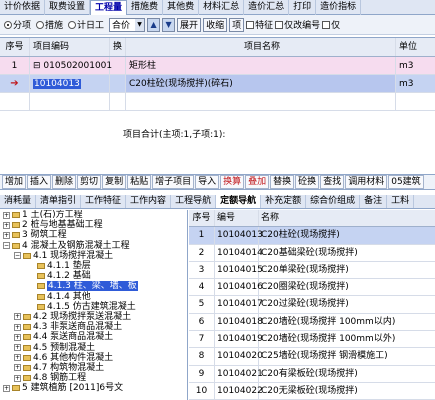  I want to click on tree-item: 4.1.1 垫层, so click(93, 266).